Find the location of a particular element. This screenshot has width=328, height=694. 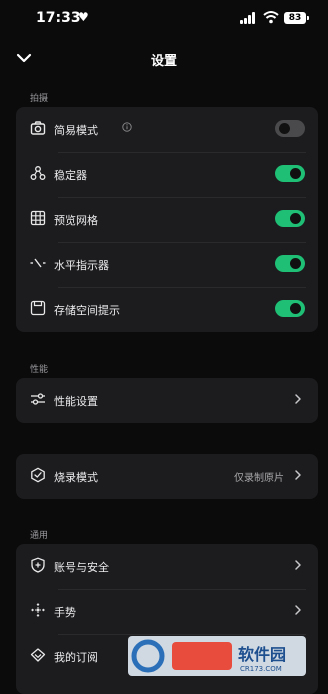

storage-icon is located at coordinates (38, 308).